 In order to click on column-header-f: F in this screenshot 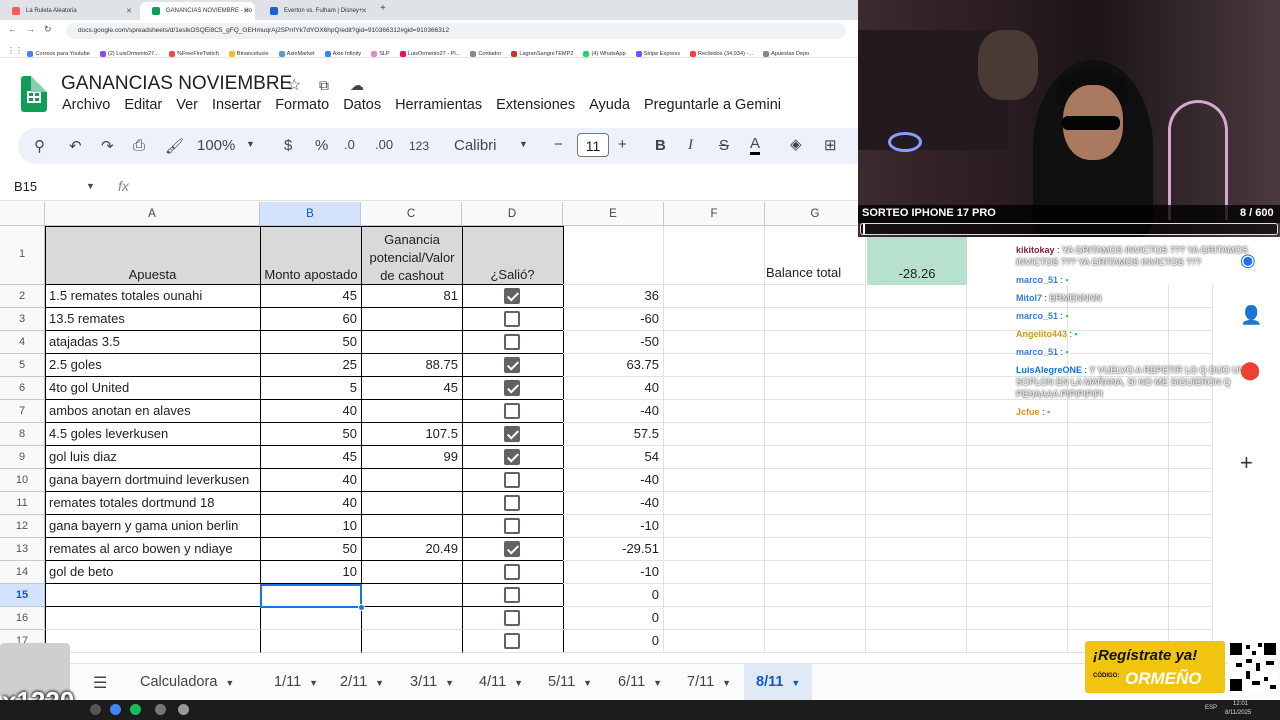, I will do `click(714, 214)`.